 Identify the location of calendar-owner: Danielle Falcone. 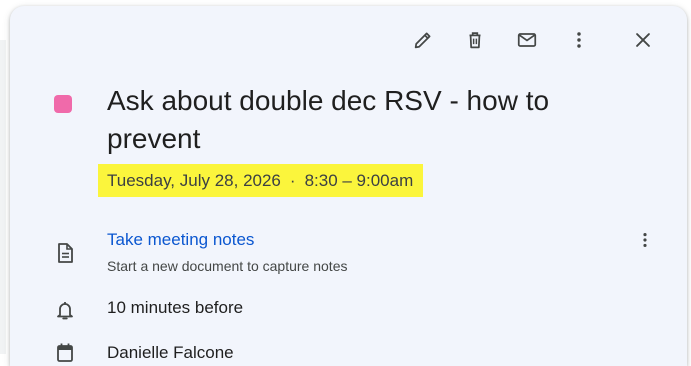
(170, 352).